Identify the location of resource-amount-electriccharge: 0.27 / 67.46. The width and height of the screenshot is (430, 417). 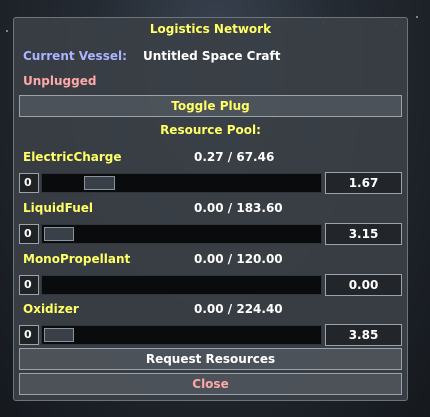
(234, 157).